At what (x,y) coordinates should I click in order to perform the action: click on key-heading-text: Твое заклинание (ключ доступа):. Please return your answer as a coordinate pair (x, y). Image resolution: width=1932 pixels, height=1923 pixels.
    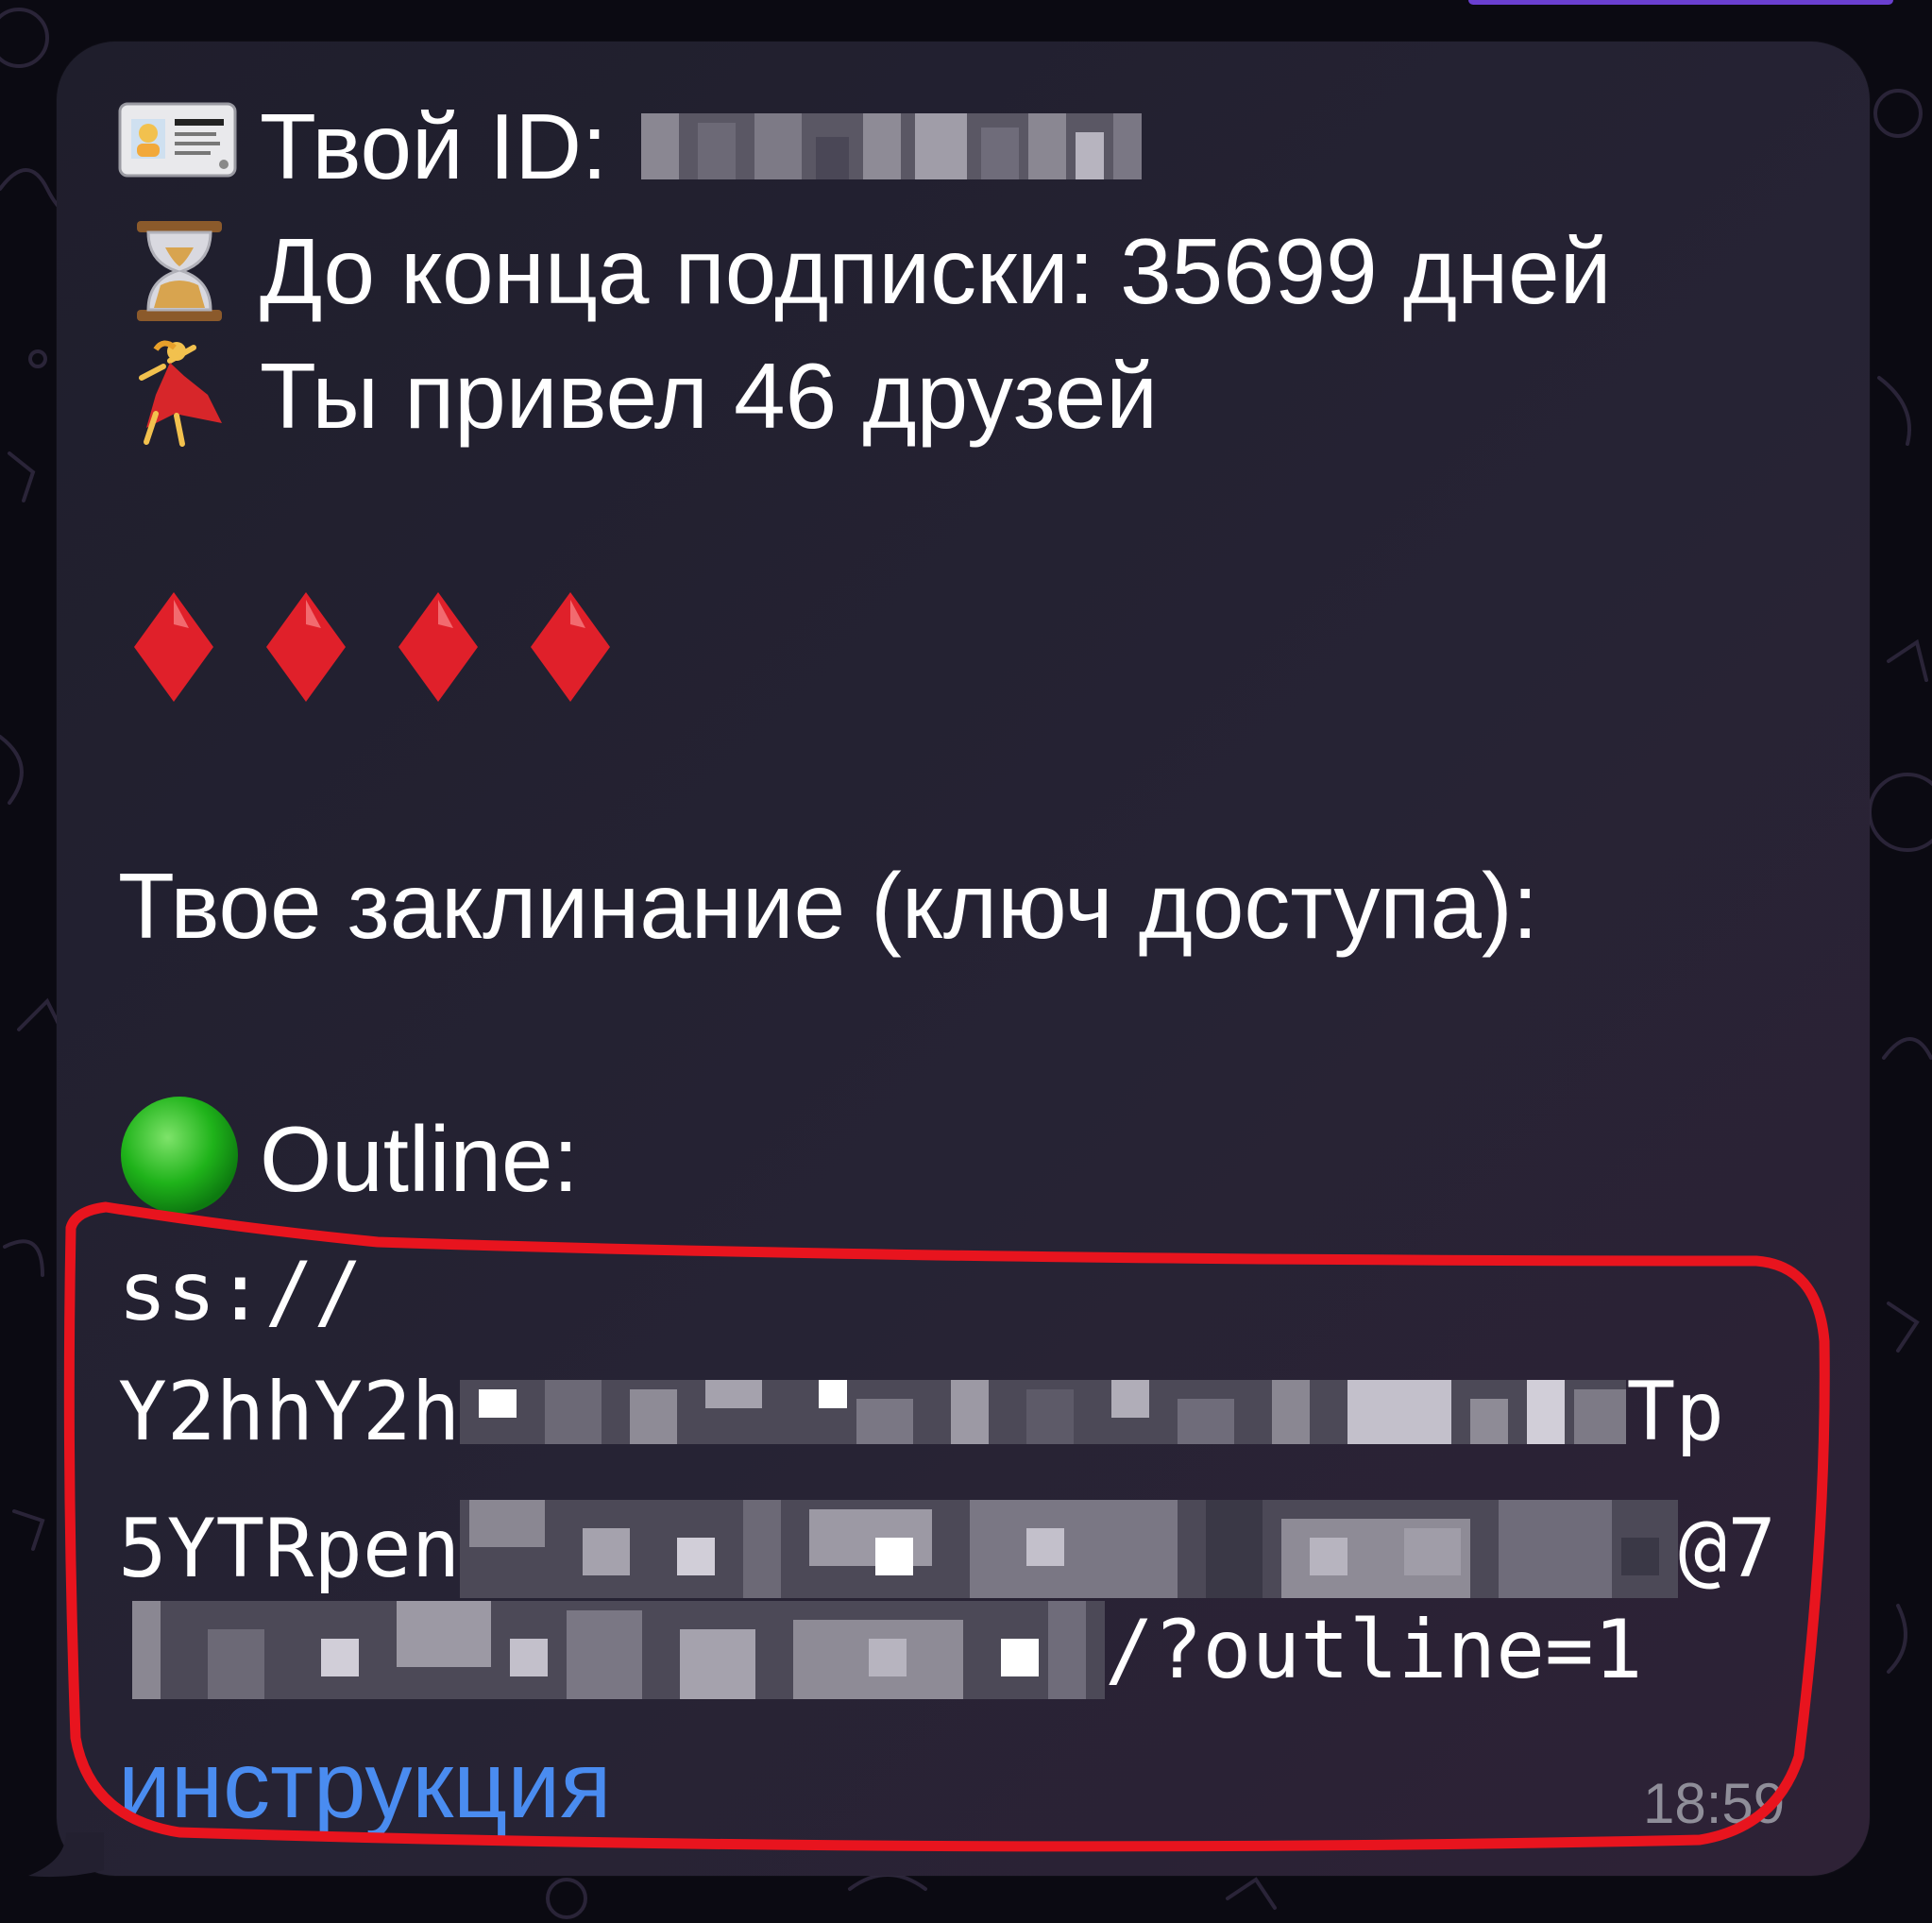
    Looking at the image, I should click on (828, 906).